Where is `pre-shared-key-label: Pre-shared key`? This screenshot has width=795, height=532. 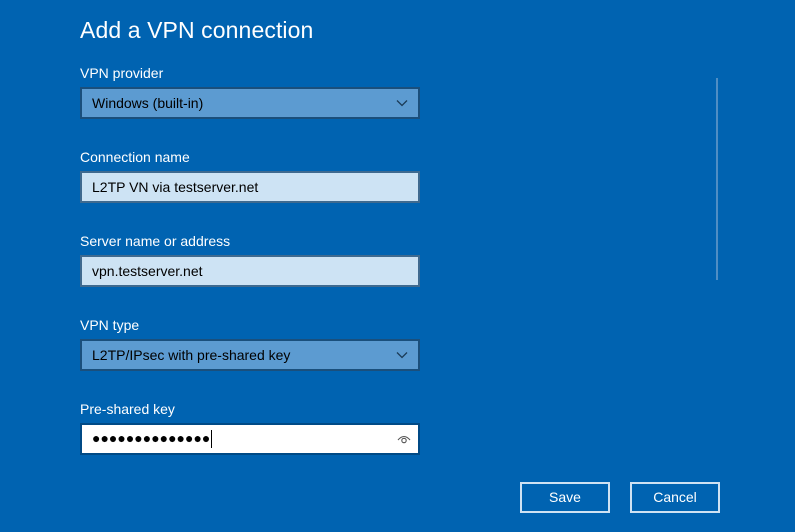
pre-shared-key-label: Pre-shared key is located at coordinates (127, 409).